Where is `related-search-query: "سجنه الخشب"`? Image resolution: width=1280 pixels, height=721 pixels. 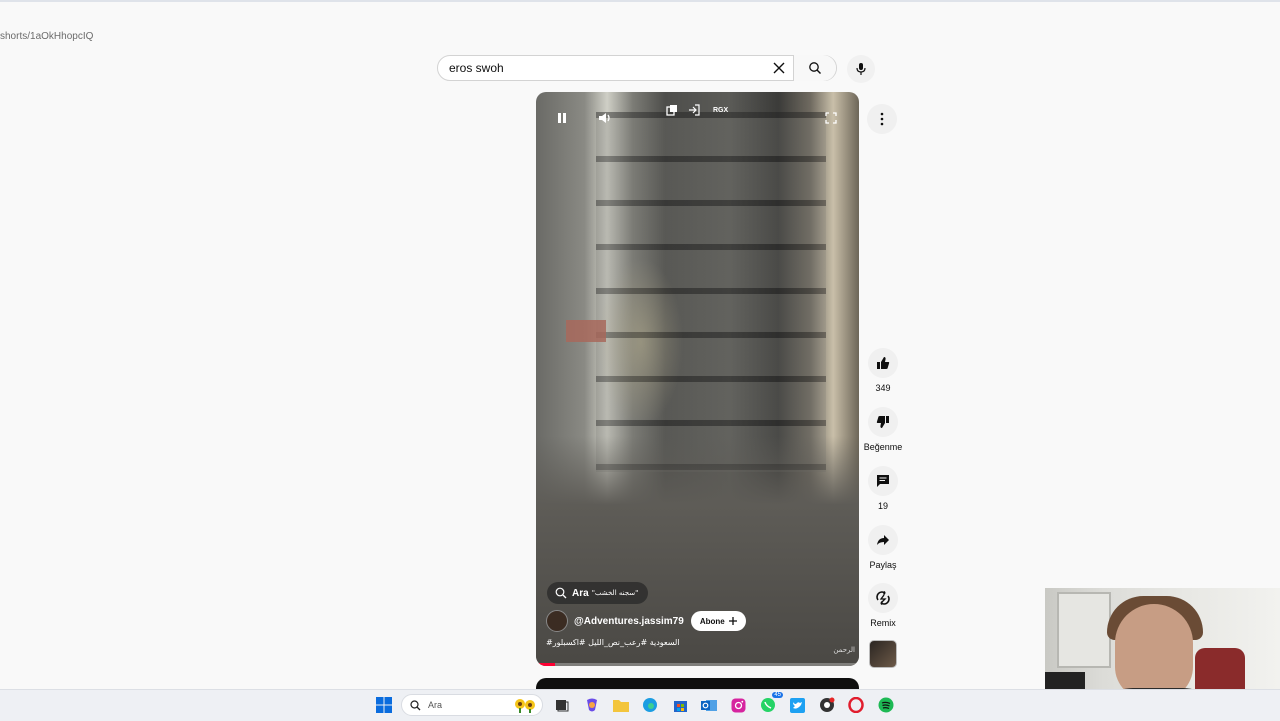
related-search-query: "سجنه الخشب" is located at coordinates (615, 593).